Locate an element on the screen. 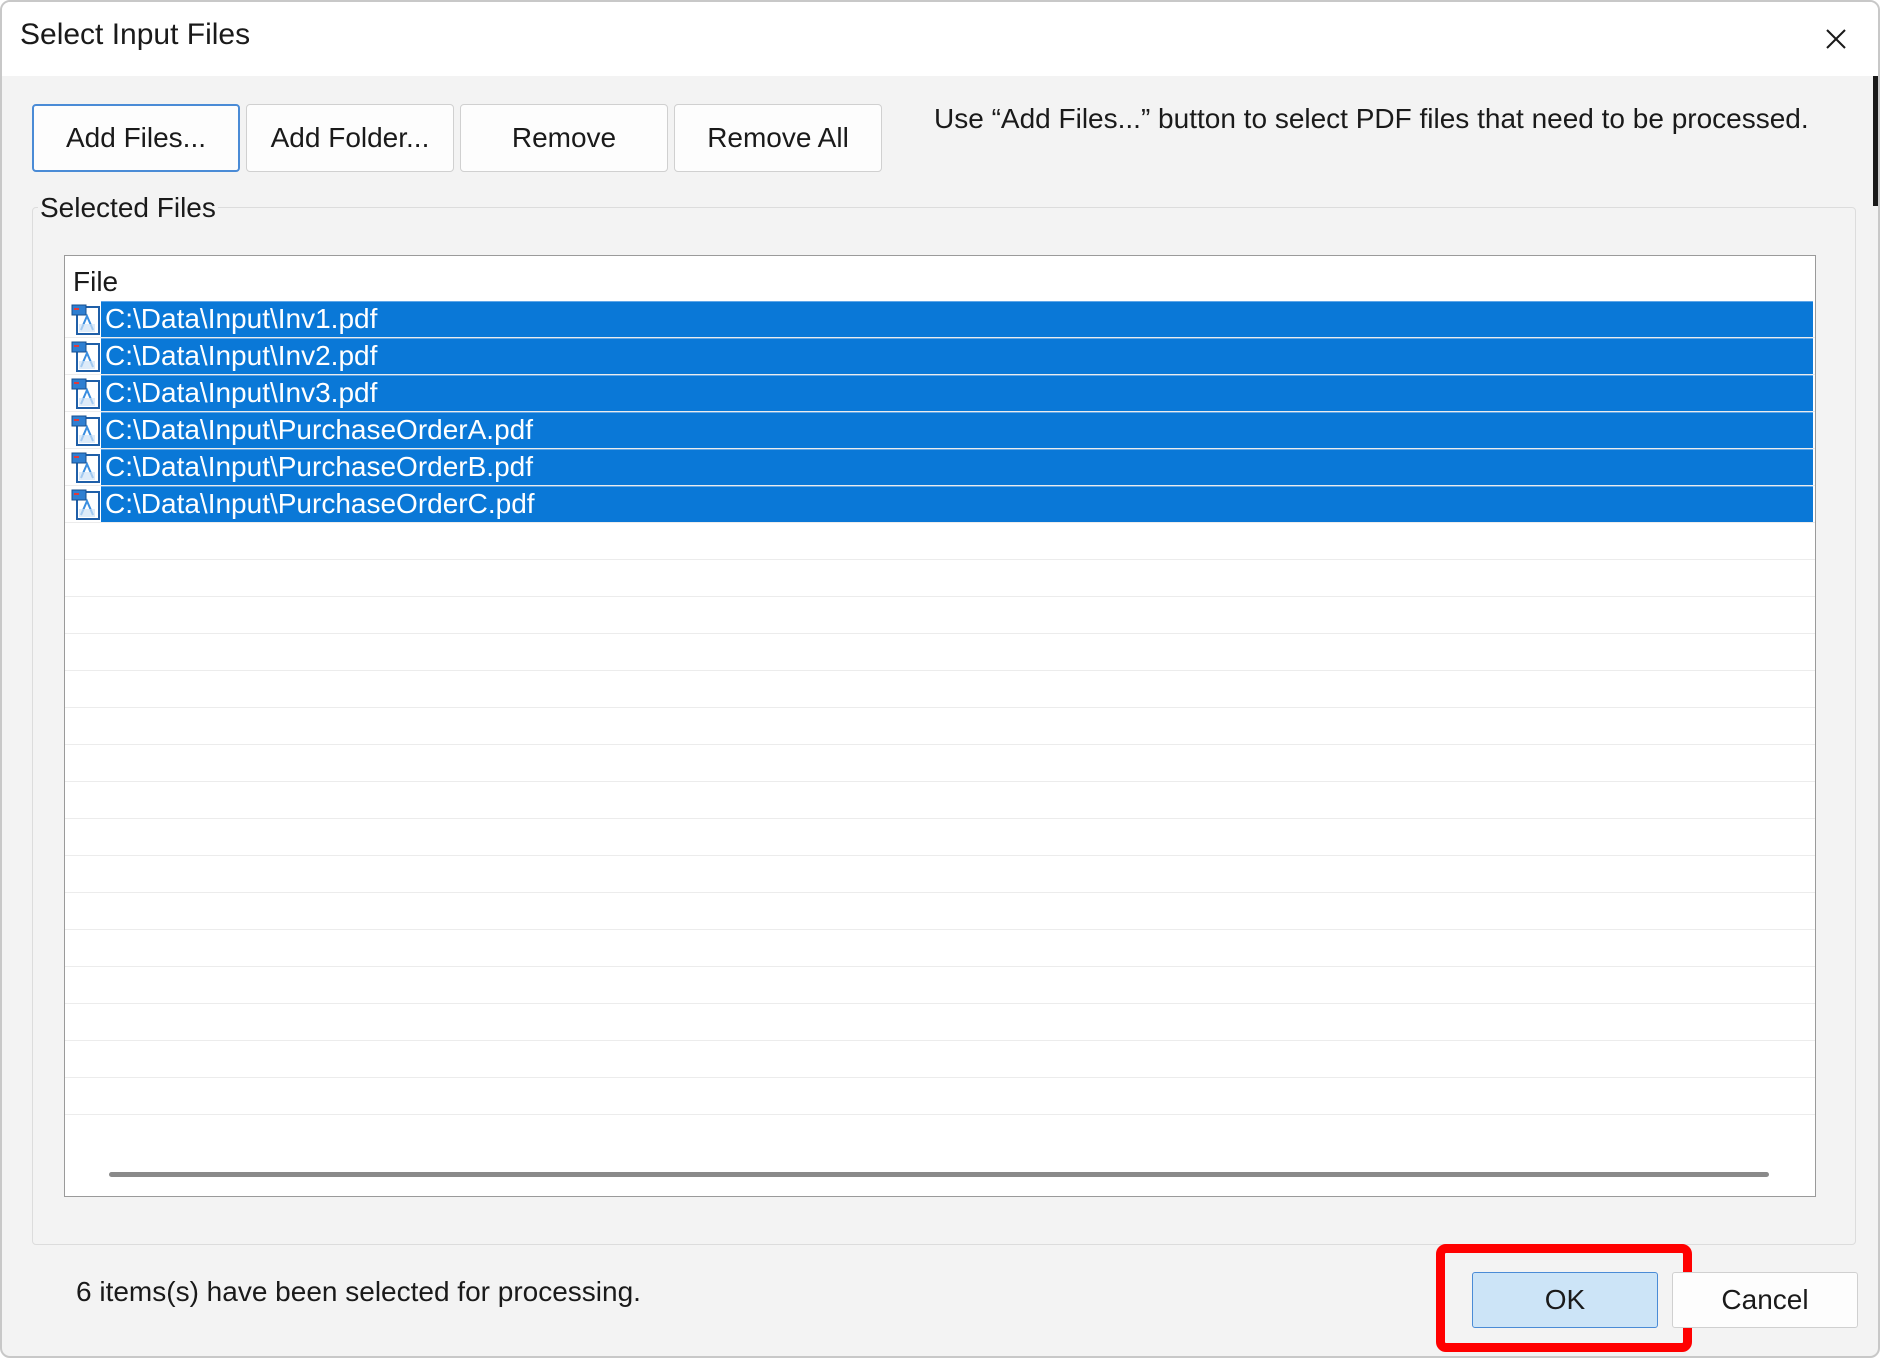 The image size is (1885, 1362). file-row: C:\Data\Input\Inv3.pdf is located at coordinates (940, 393).